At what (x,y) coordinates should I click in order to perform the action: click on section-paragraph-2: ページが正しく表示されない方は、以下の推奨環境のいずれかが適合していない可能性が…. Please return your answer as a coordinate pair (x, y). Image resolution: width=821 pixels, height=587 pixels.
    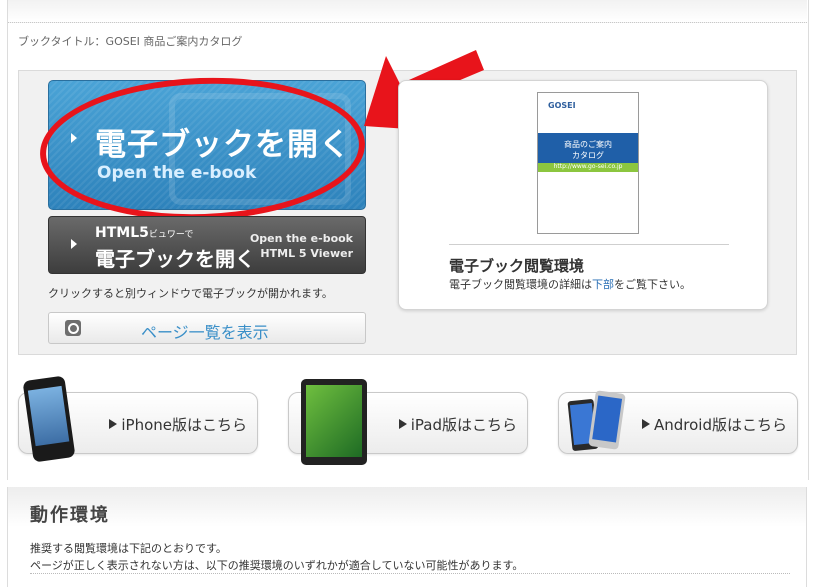
    Looking at the image, I should click on (277, 565).